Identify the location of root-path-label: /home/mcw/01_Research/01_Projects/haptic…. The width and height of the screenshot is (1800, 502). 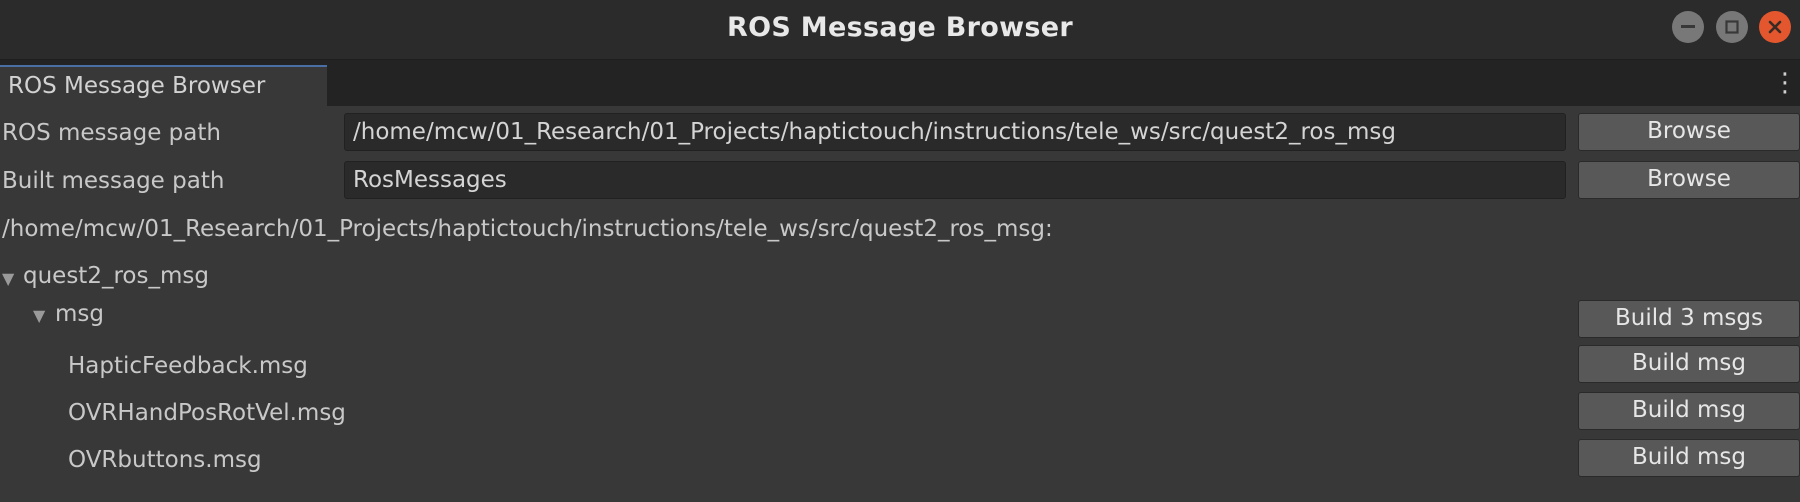
(527, 229).